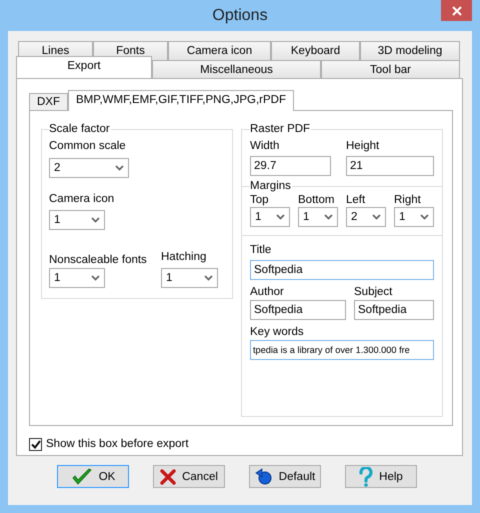  I want to click on close-button, so click(456, 10).